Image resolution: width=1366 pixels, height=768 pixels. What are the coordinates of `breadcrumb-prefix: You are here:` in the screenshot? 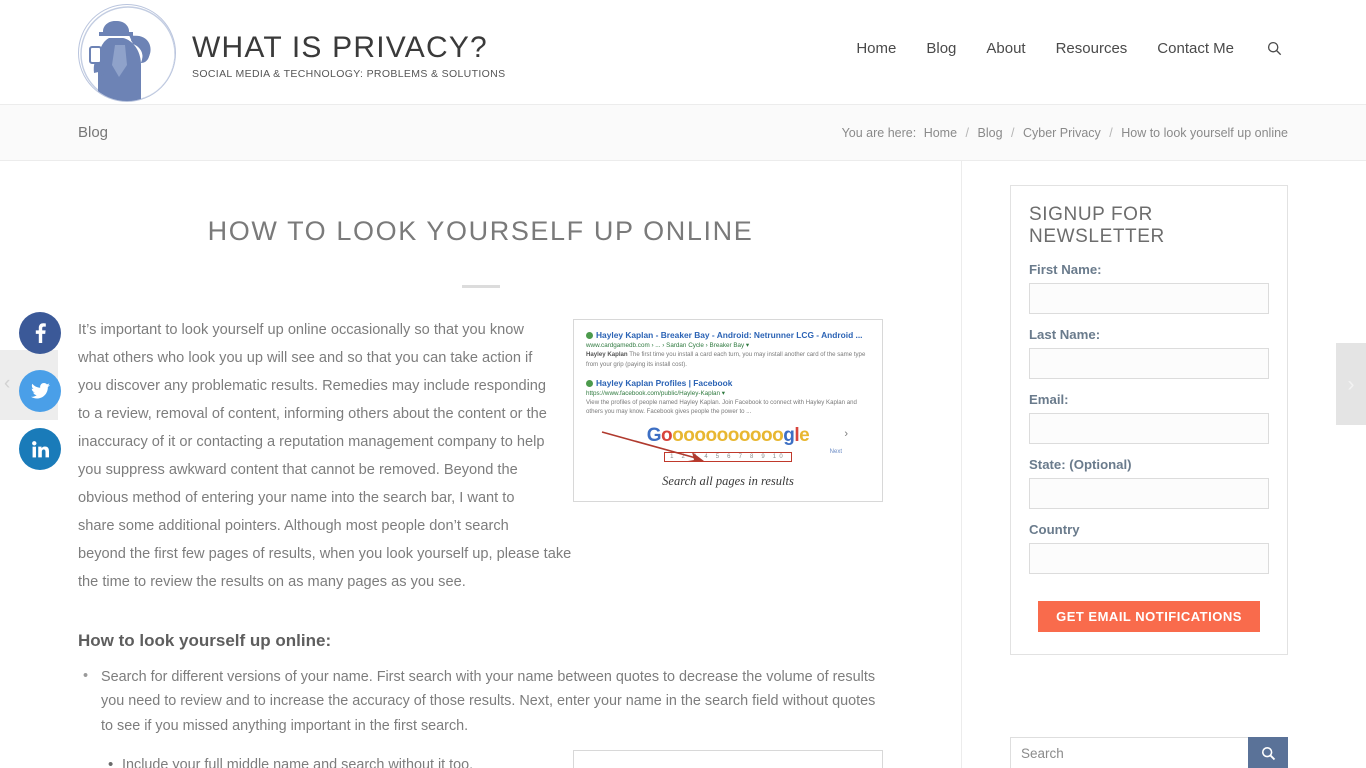 It's located at (879, 132).